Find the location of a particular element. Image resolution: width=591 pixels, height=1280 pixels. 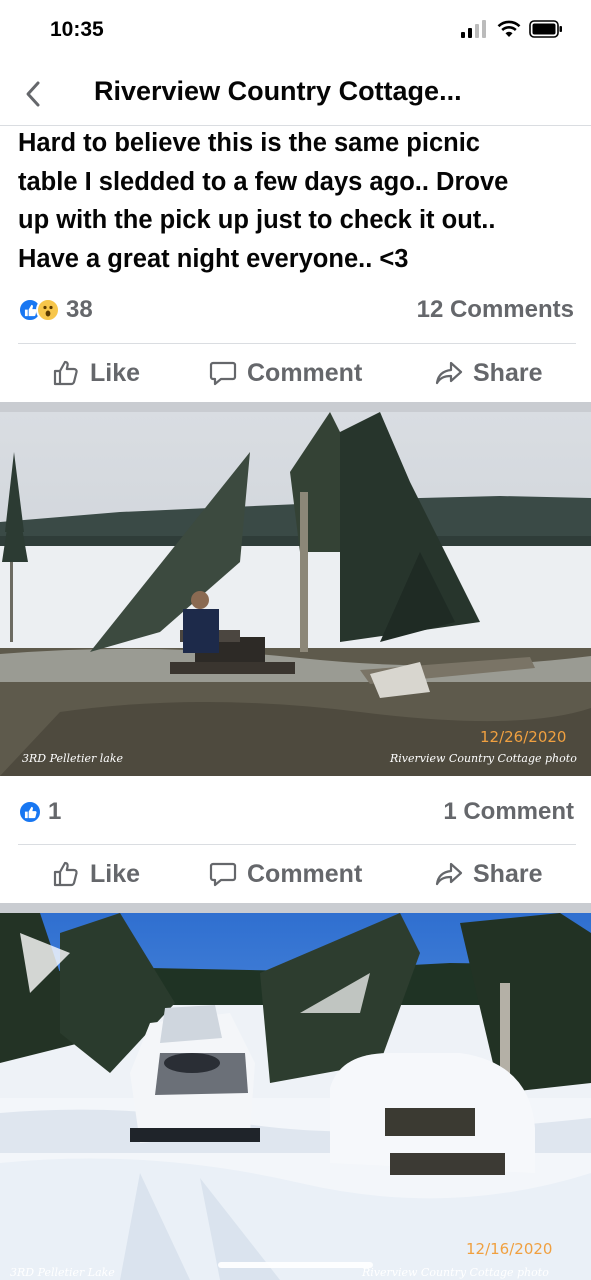

back-chevron-icon is located at coordinates (33, 94).